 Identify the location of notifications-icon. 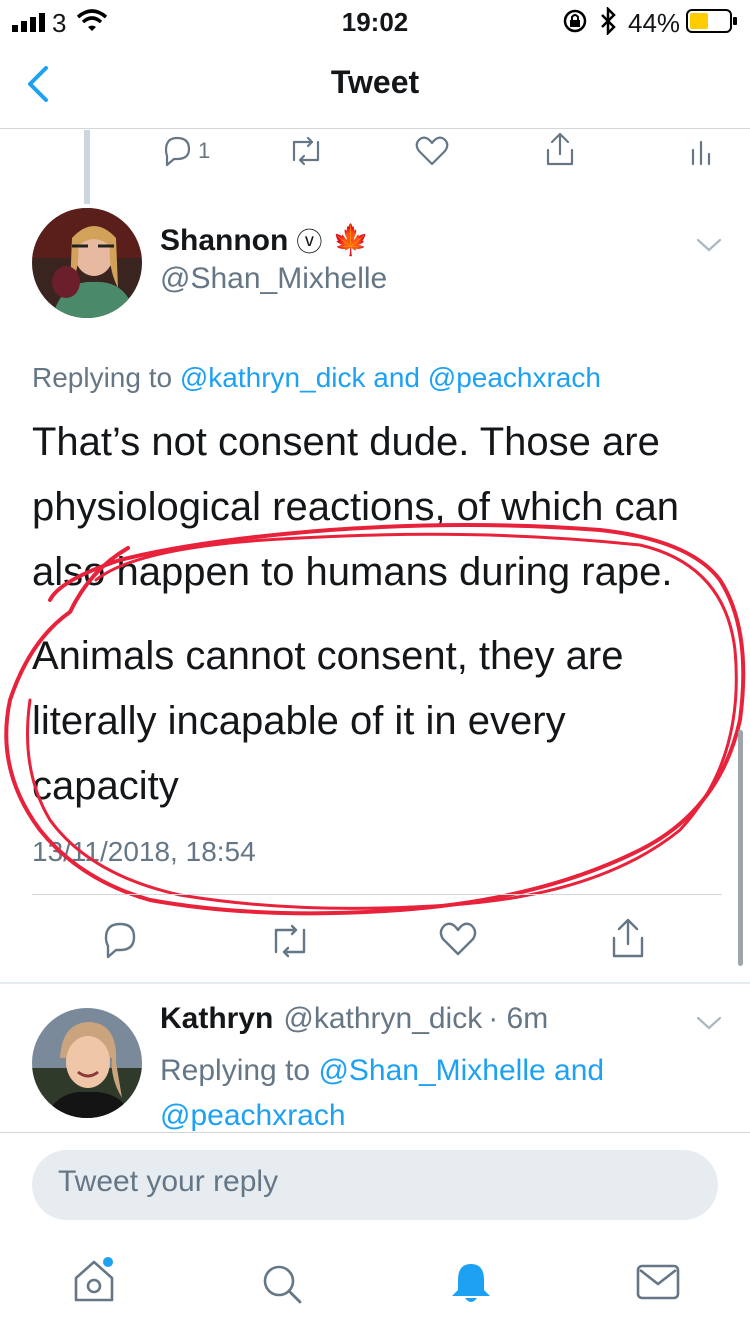
(471, 1283).